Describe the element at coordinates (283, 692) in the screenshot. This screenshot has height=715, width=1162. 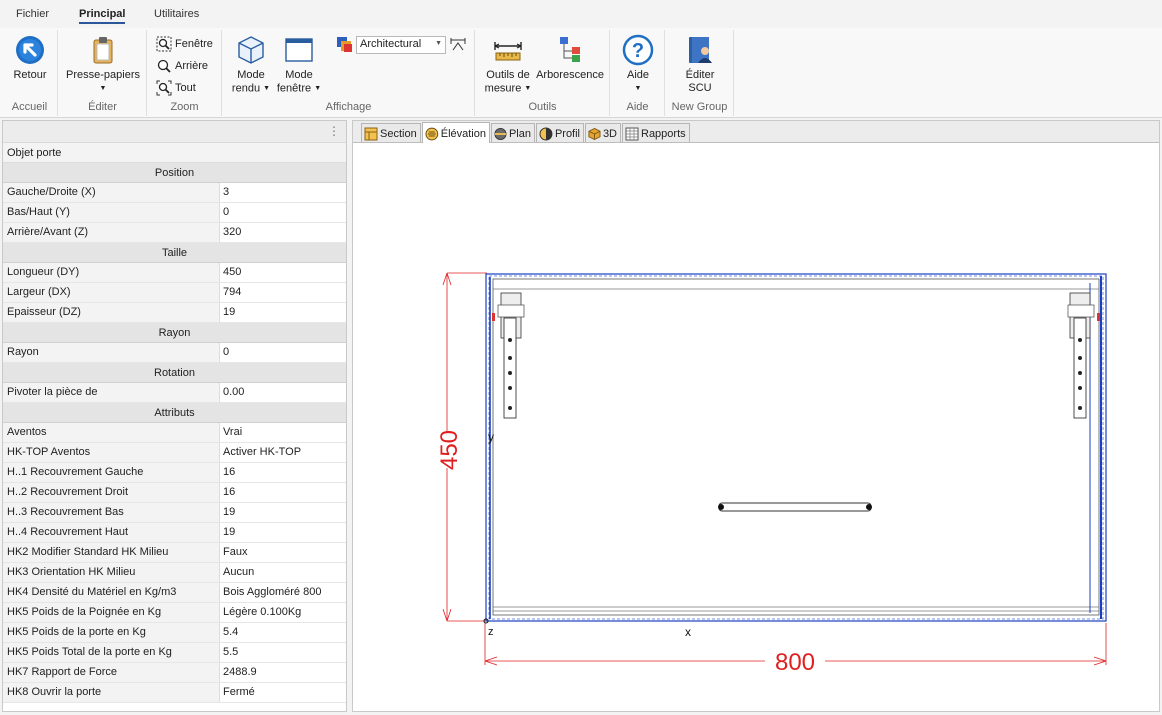
I see `property-value-field: Fermé` at that location.